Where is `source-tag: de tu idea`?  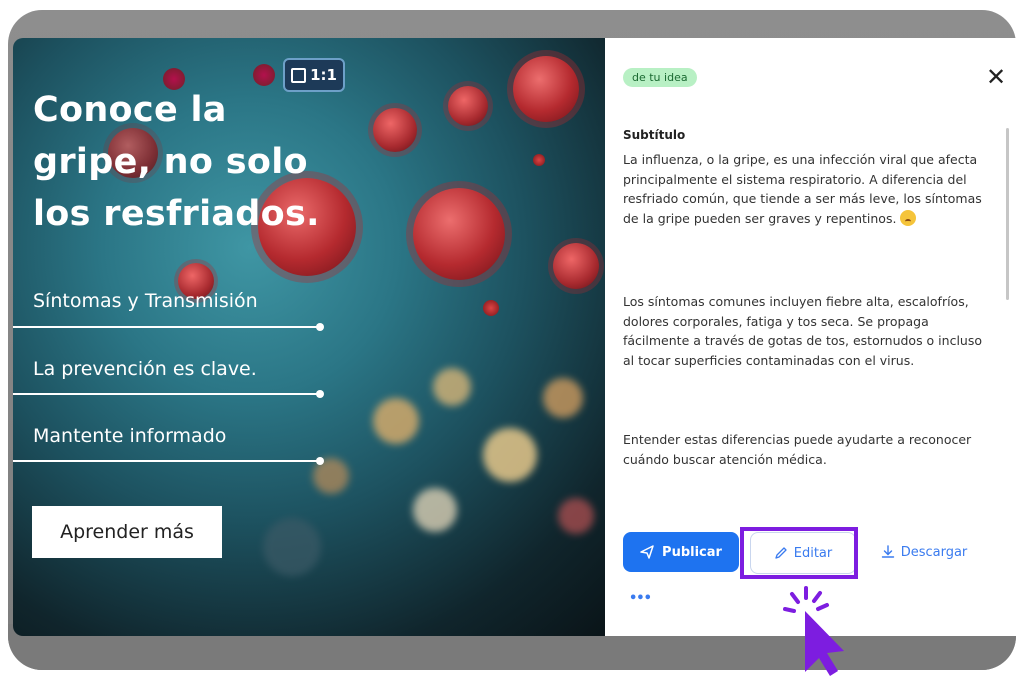
source-tag: de tu idea is located at coordinates (660, 77).